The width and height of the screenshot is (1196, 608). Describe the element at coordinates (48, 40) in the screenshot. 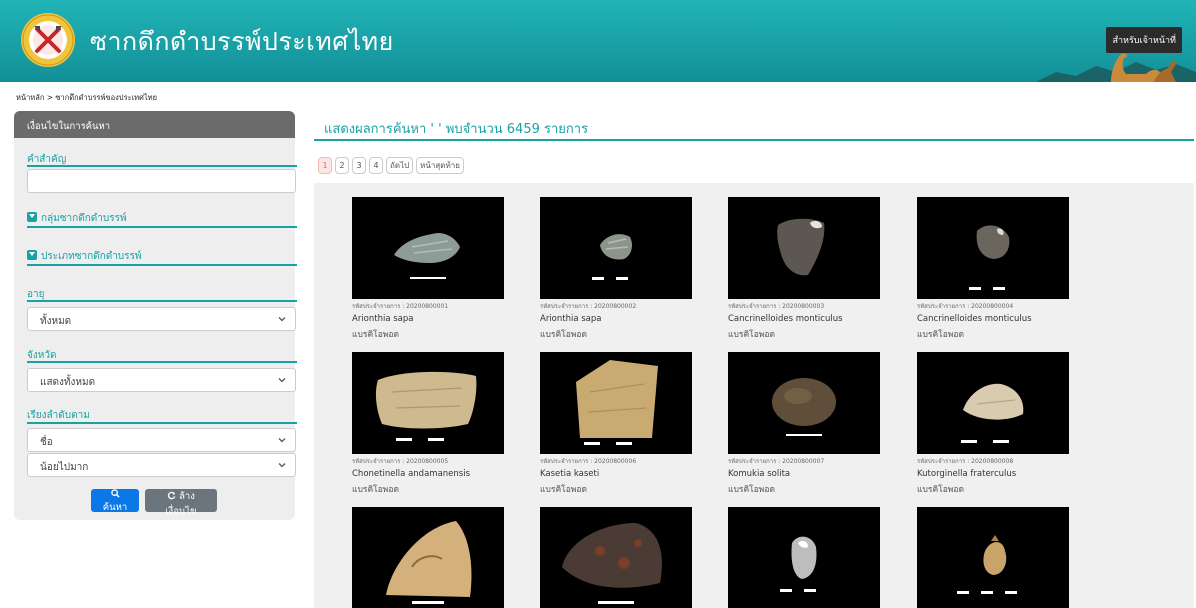

I see `department-logo-icon` at that location.